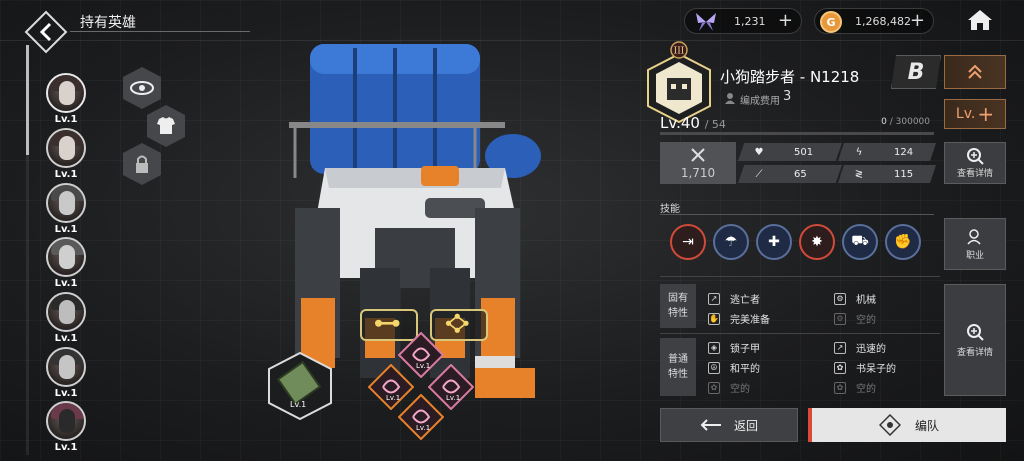 Image resolution: width=1024 pixels, height=461 pixels. I want to click on hero-level-display: Lv.40 / 54, so click(693, 123).